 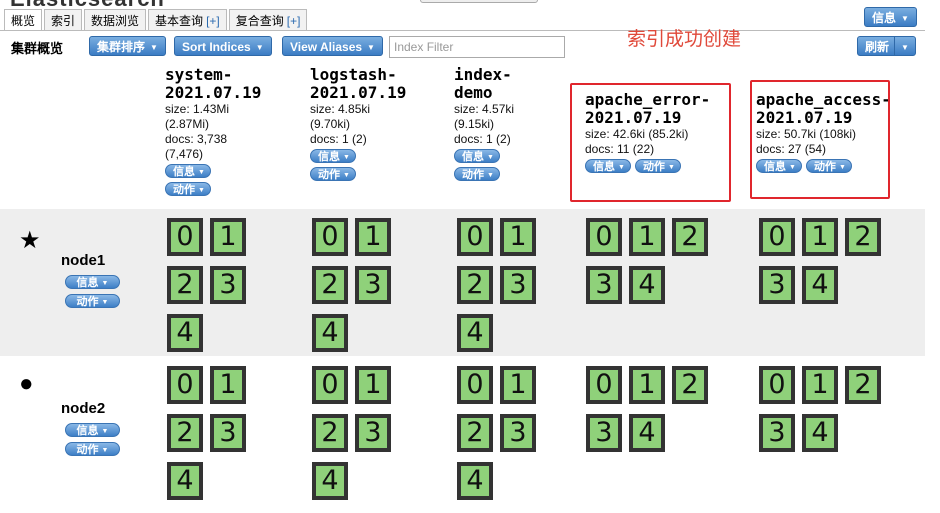 What do you see at coordinates (905, 46) in the screenshot?
I see `refresh-options-button: ▼` at bounding box center [905, 46].